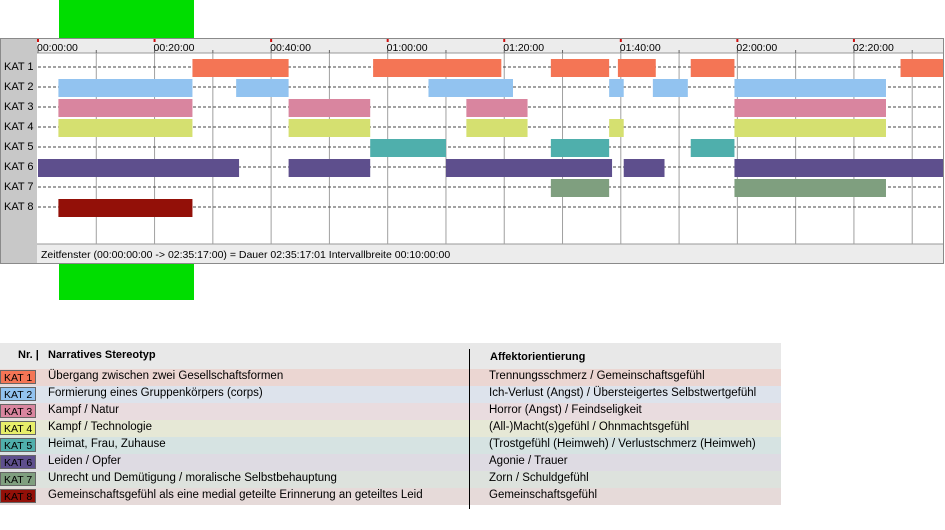 This screenshot has width=945, height=530. What do you see at coordinates (290, 48) in the screenshot?
I see `time-tick-label: 00:40:00` at bounding box center [290, 48].